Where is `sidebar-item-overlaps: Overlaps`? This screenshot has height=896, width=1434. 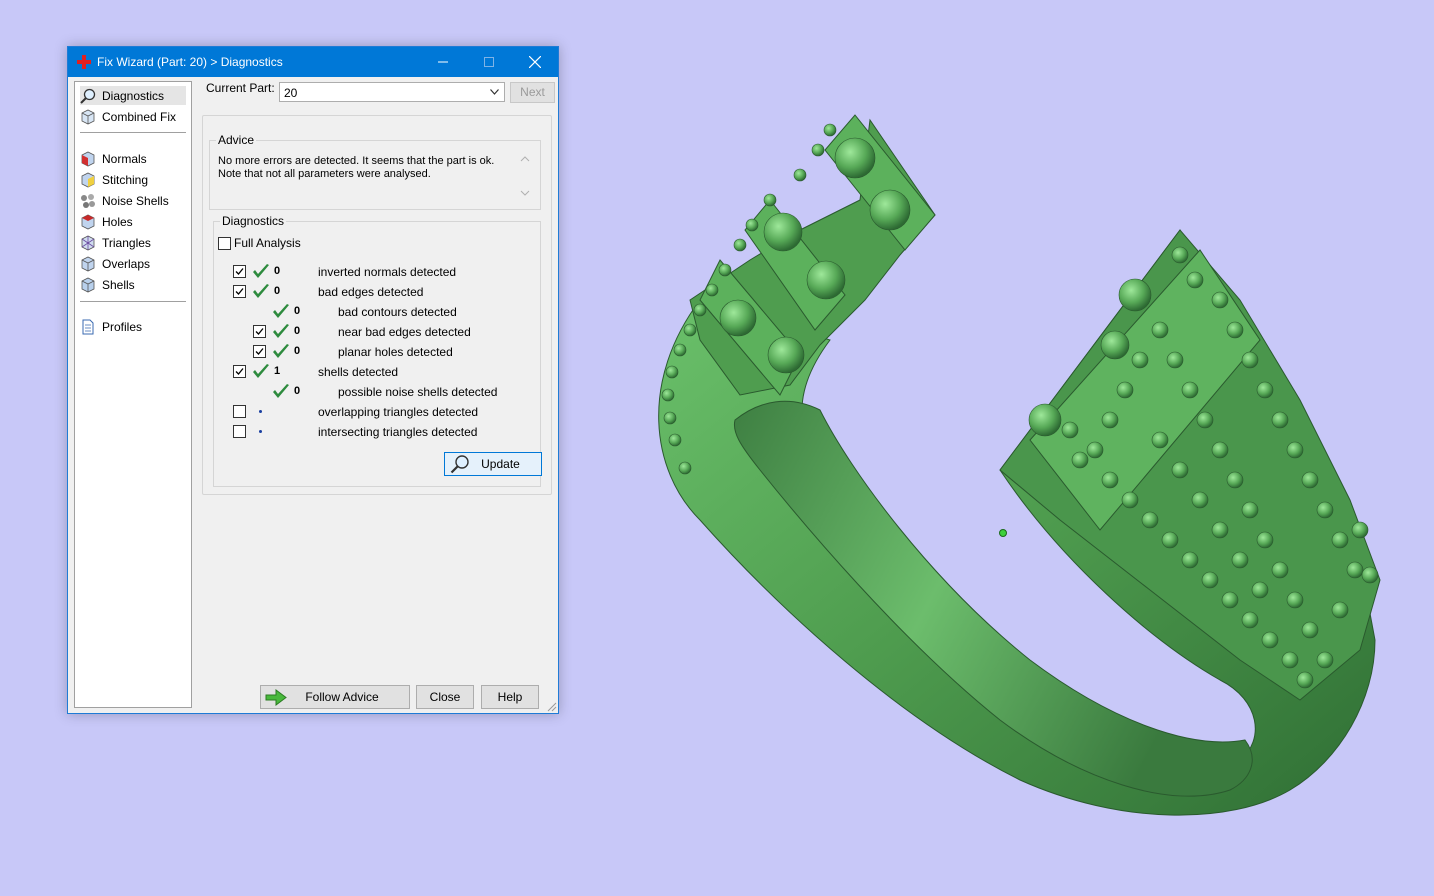 sidebar-item-overlaps: Overlaps is located at coordinates (133, 263).